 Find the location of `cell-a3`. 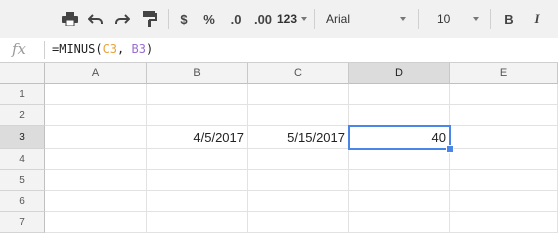

cell-a3 is located at coordinates (96, 137).